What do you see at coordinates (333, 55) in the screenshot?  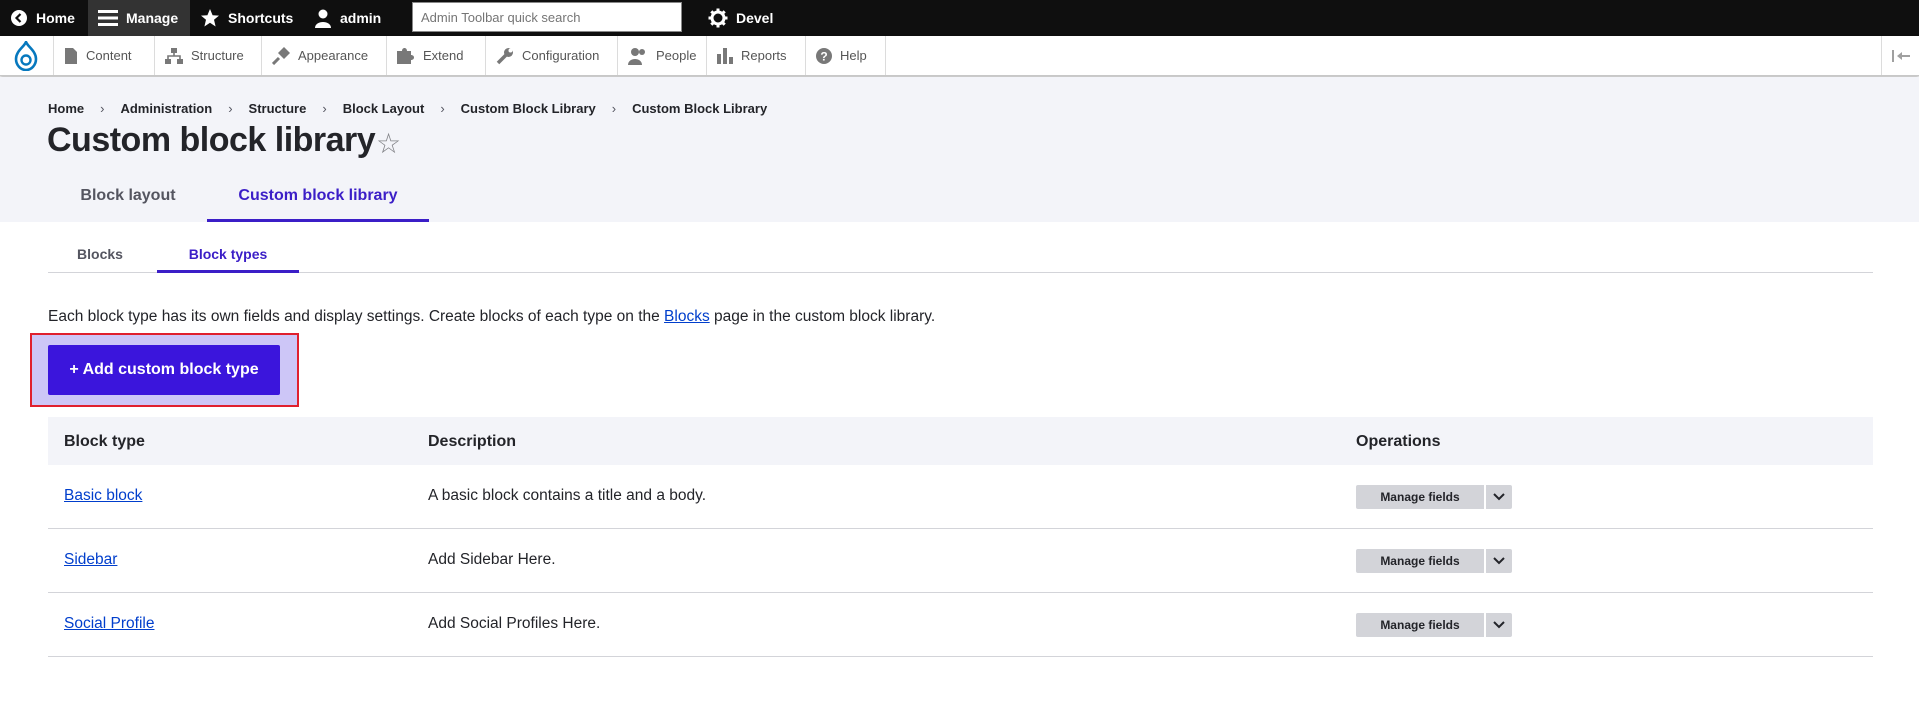 I see `tray-item-label: Appearance` at bounding box center [333, 55].